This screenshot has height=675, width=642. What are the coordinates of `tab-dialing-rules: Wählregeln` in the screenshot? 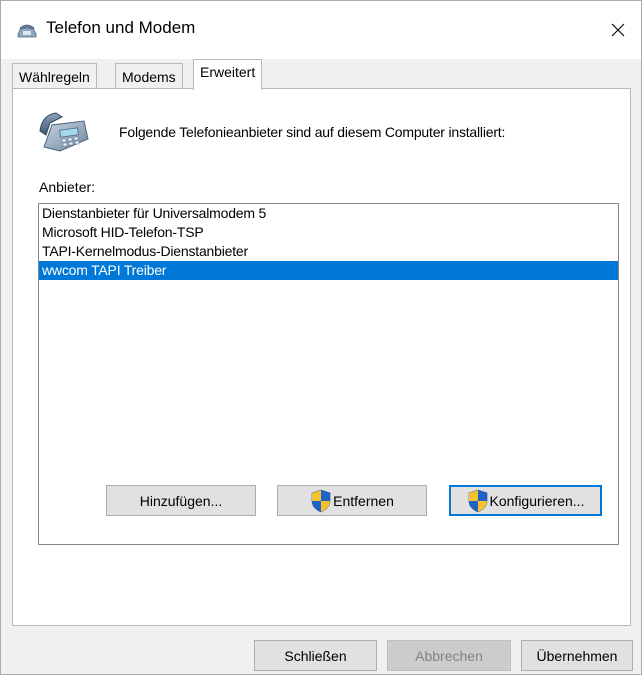 It's located at (54, 76).